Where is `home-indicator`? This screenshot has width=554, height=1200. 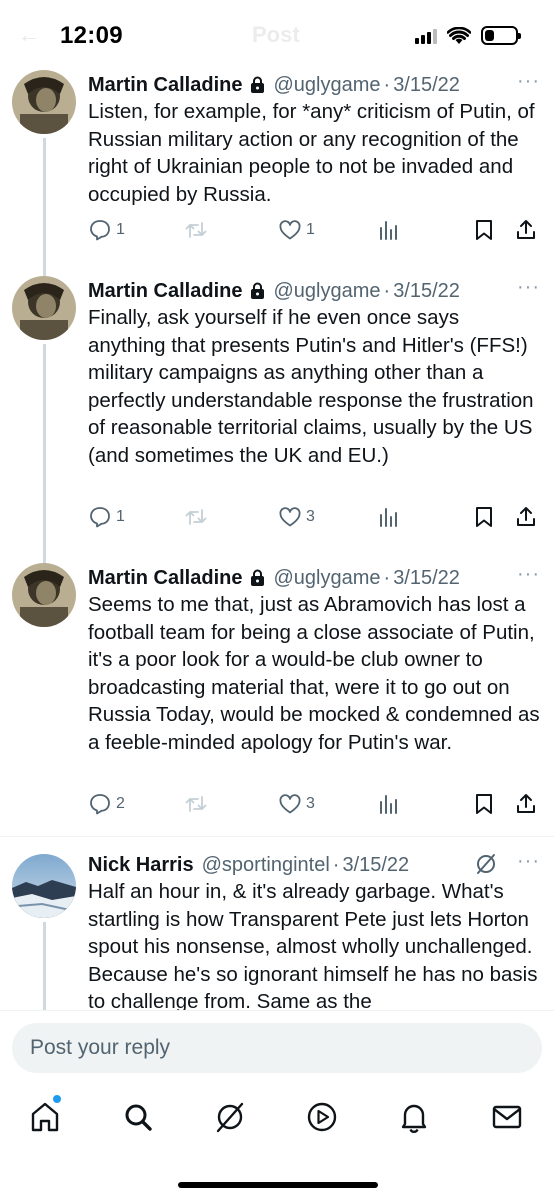 home-indicator is located at coordinates (278, 1185).